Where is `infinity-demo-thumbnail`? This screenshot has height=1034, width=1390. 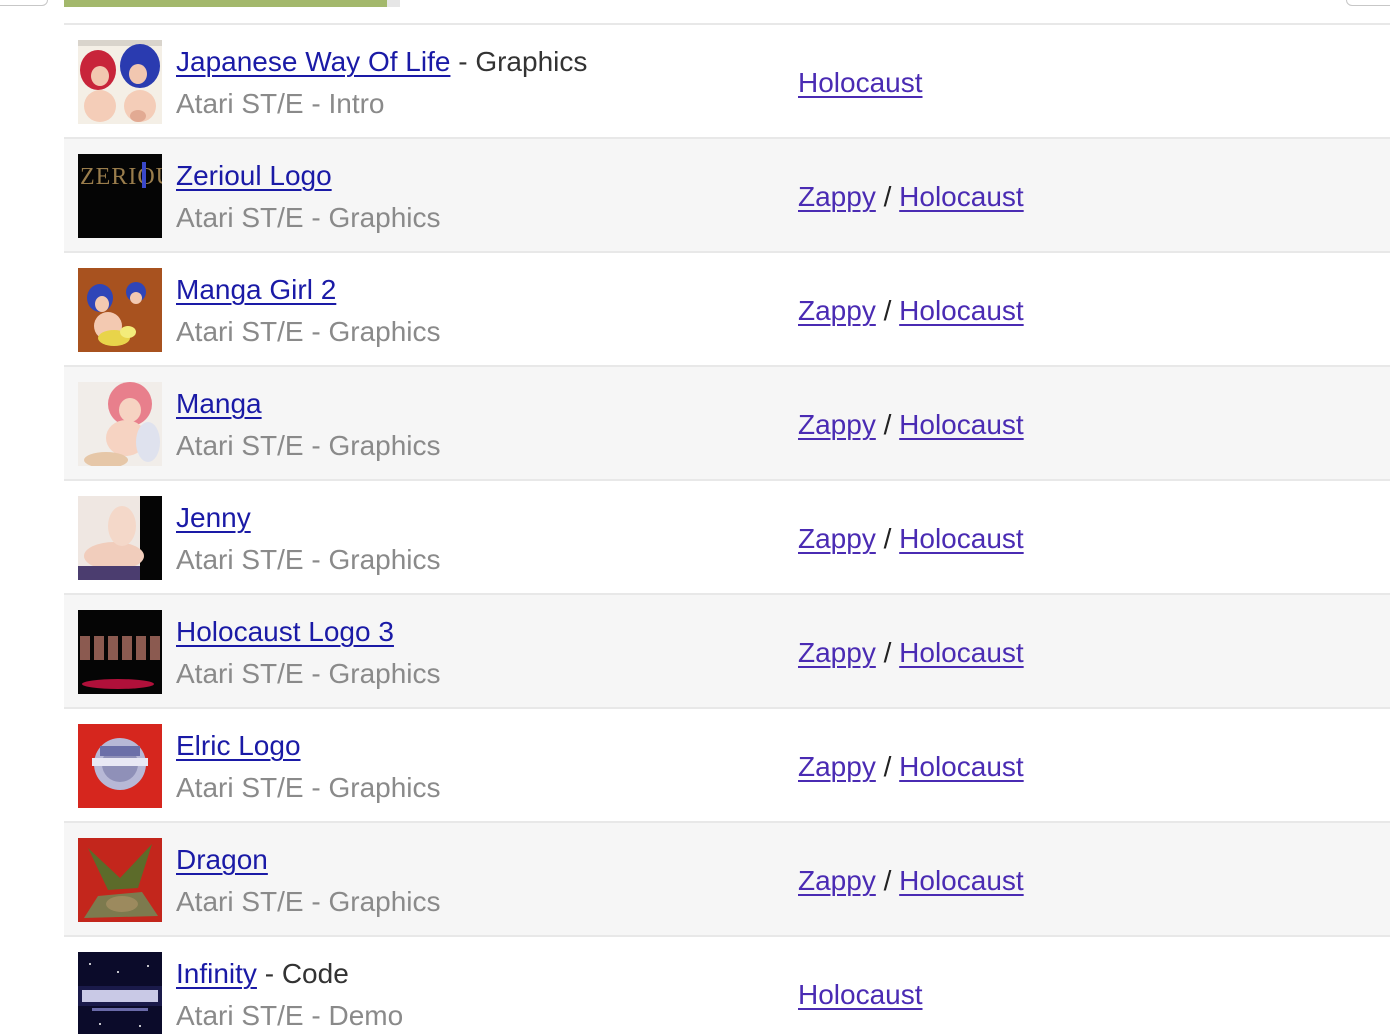
infinity-demo-thumbnail is located at coordinates (120, 993).